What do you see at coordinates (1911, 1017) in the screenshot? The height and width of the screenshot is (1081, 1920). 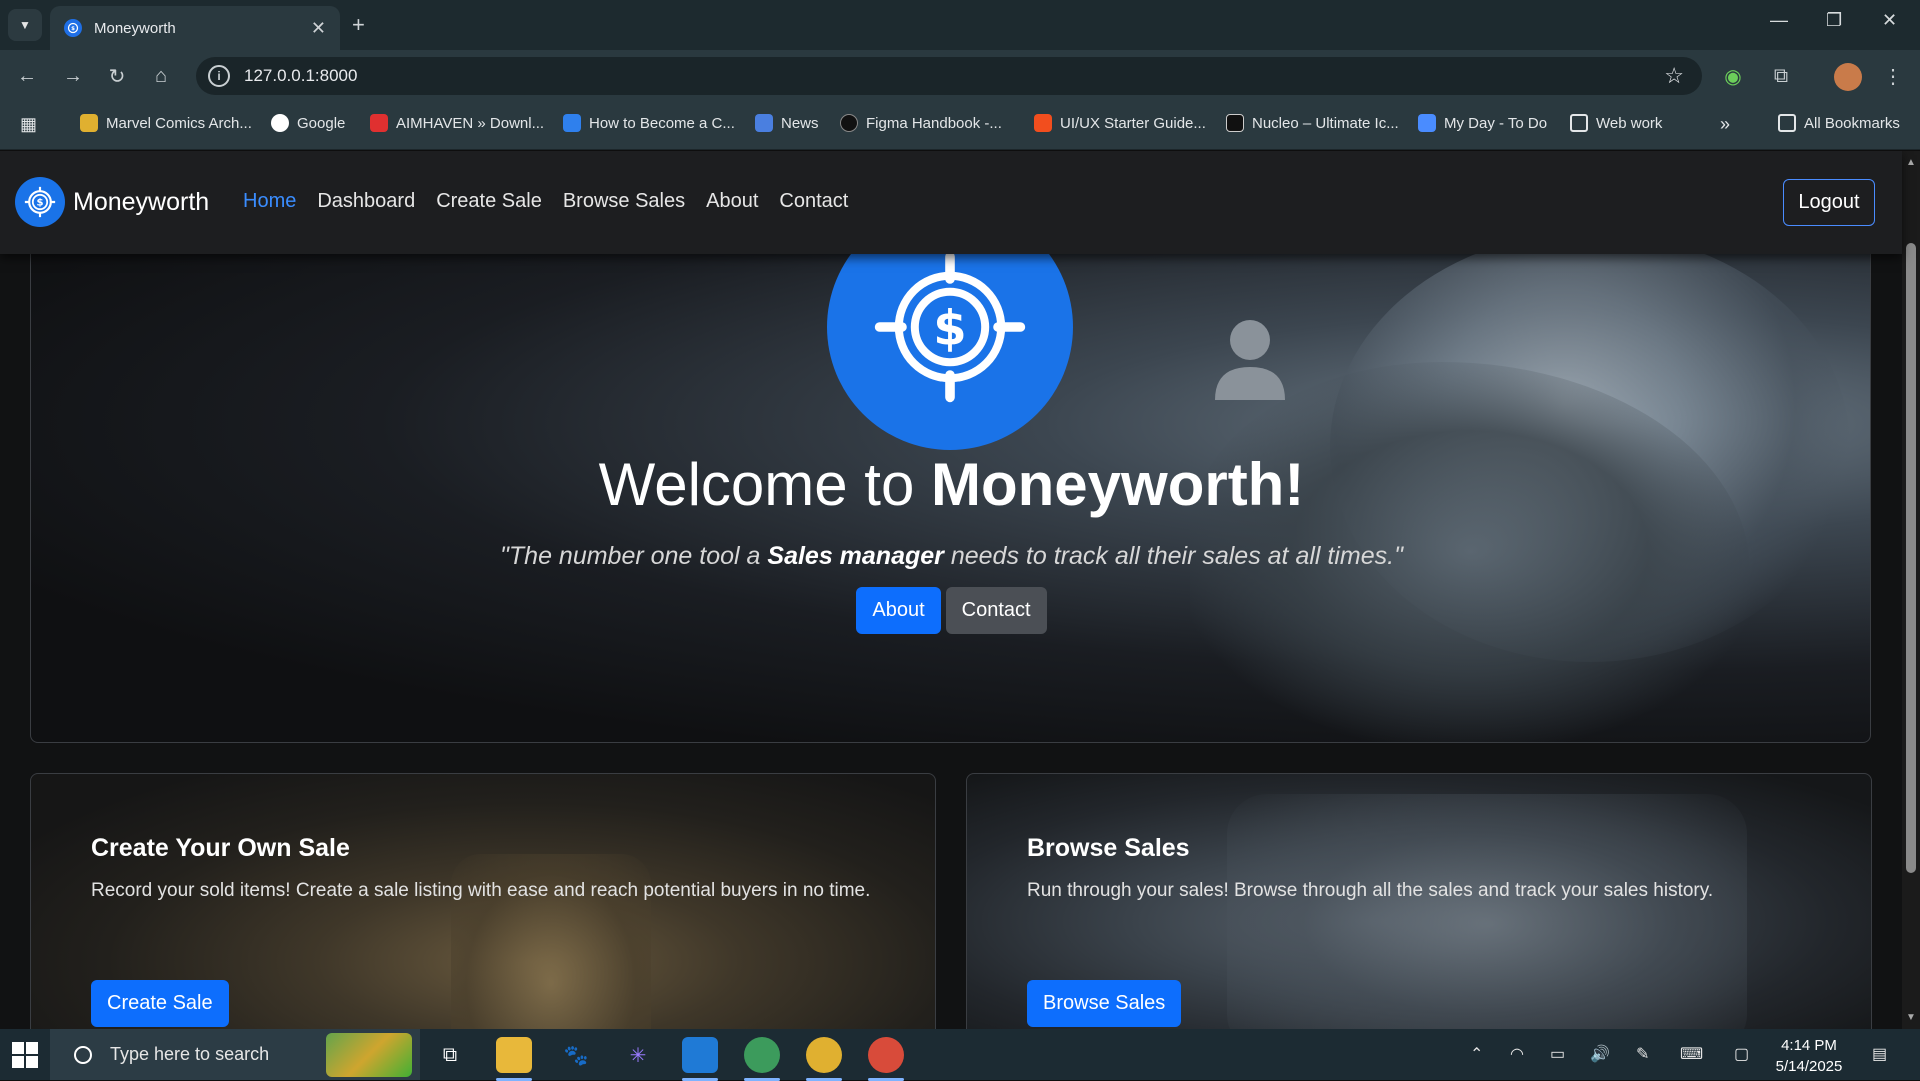 I see `scroll-down-icon: ▼` at bounding box center [1911, 1017].